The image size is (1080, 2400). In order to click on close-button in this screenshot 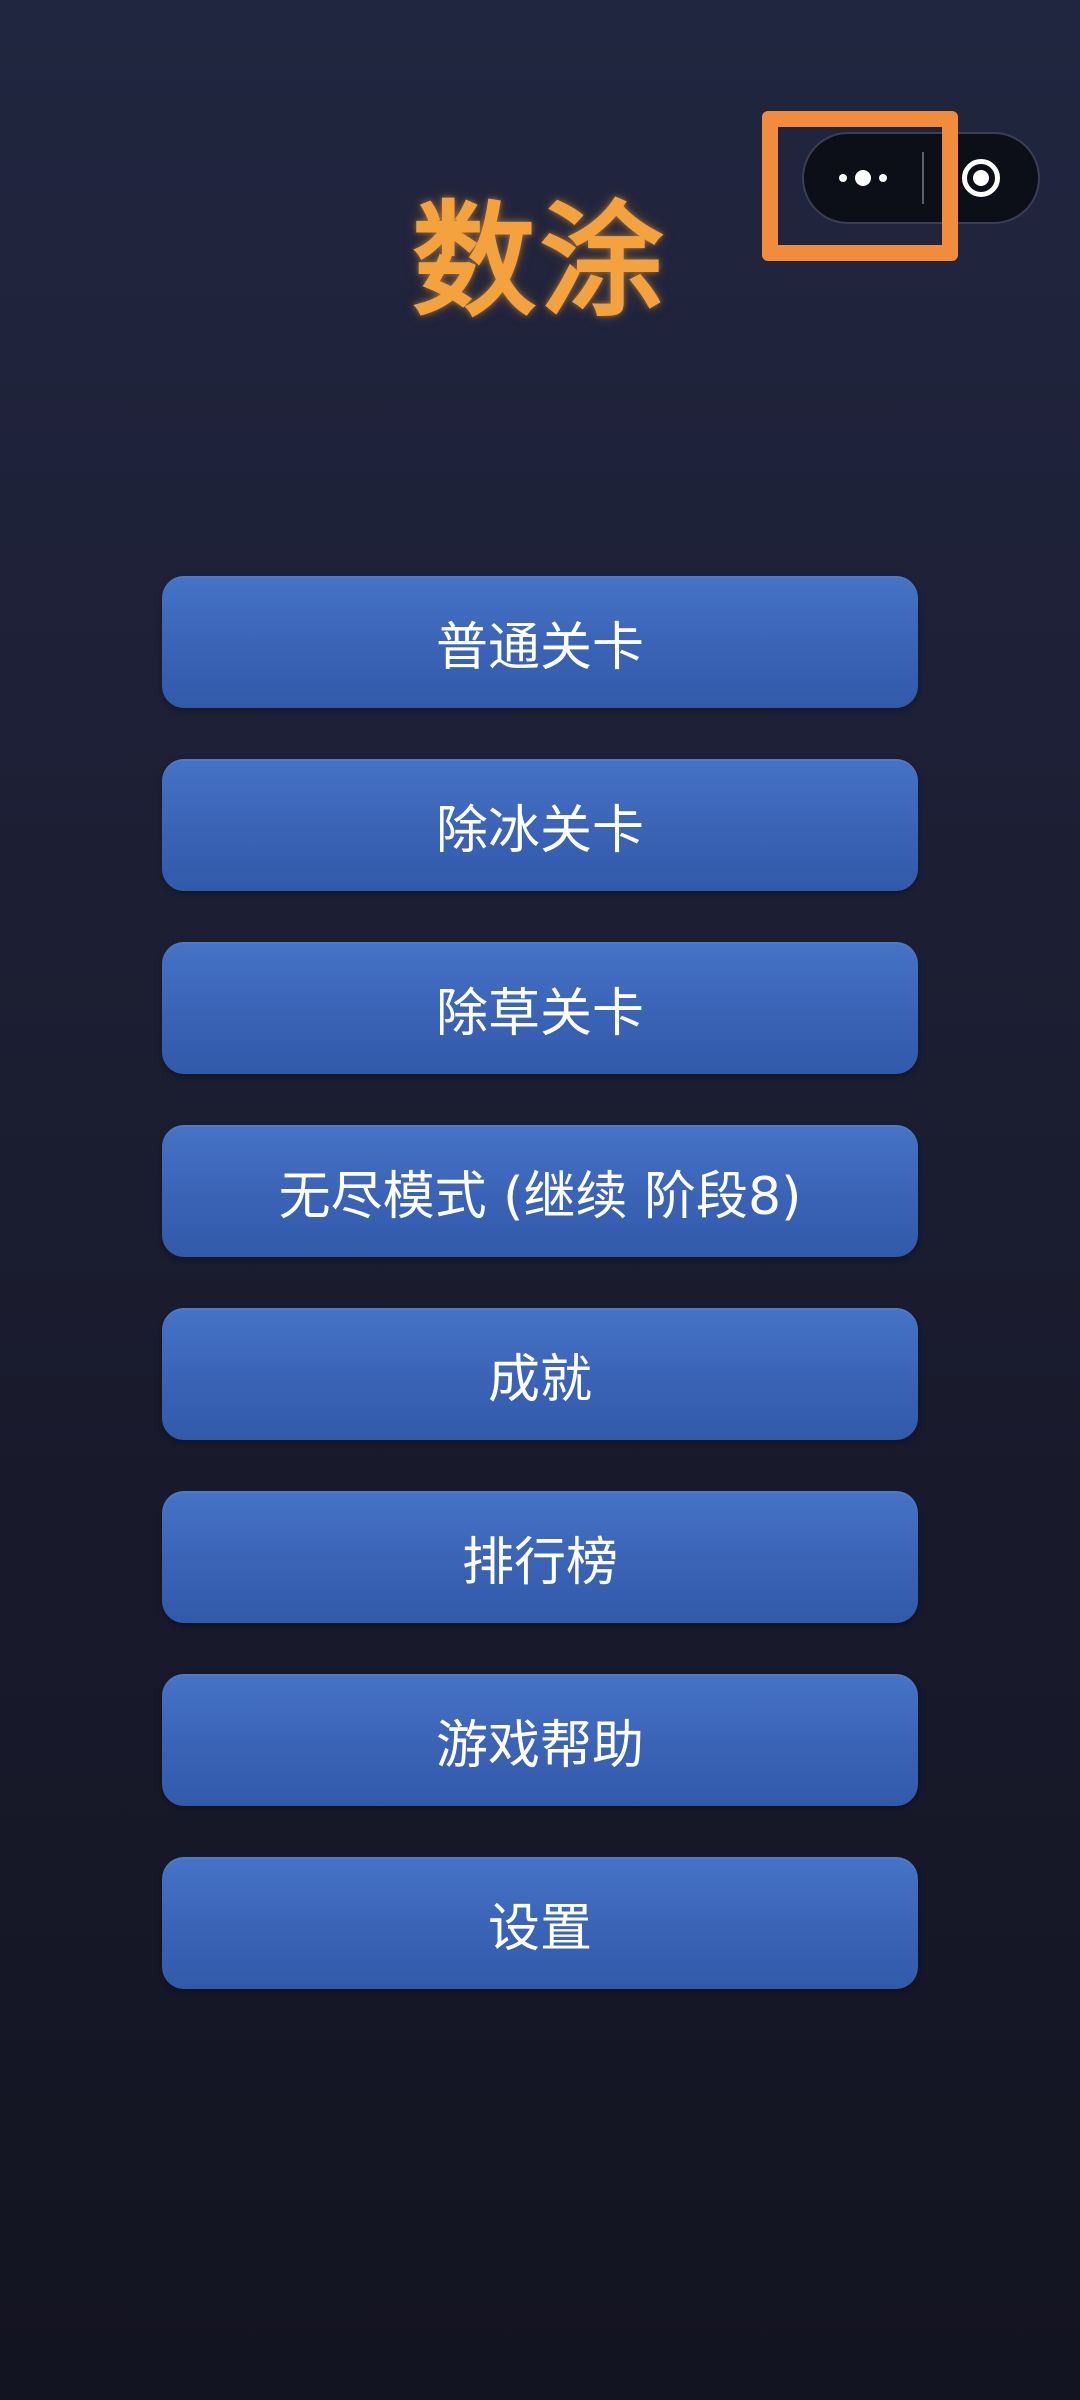, I will do `click(981, 178)`.